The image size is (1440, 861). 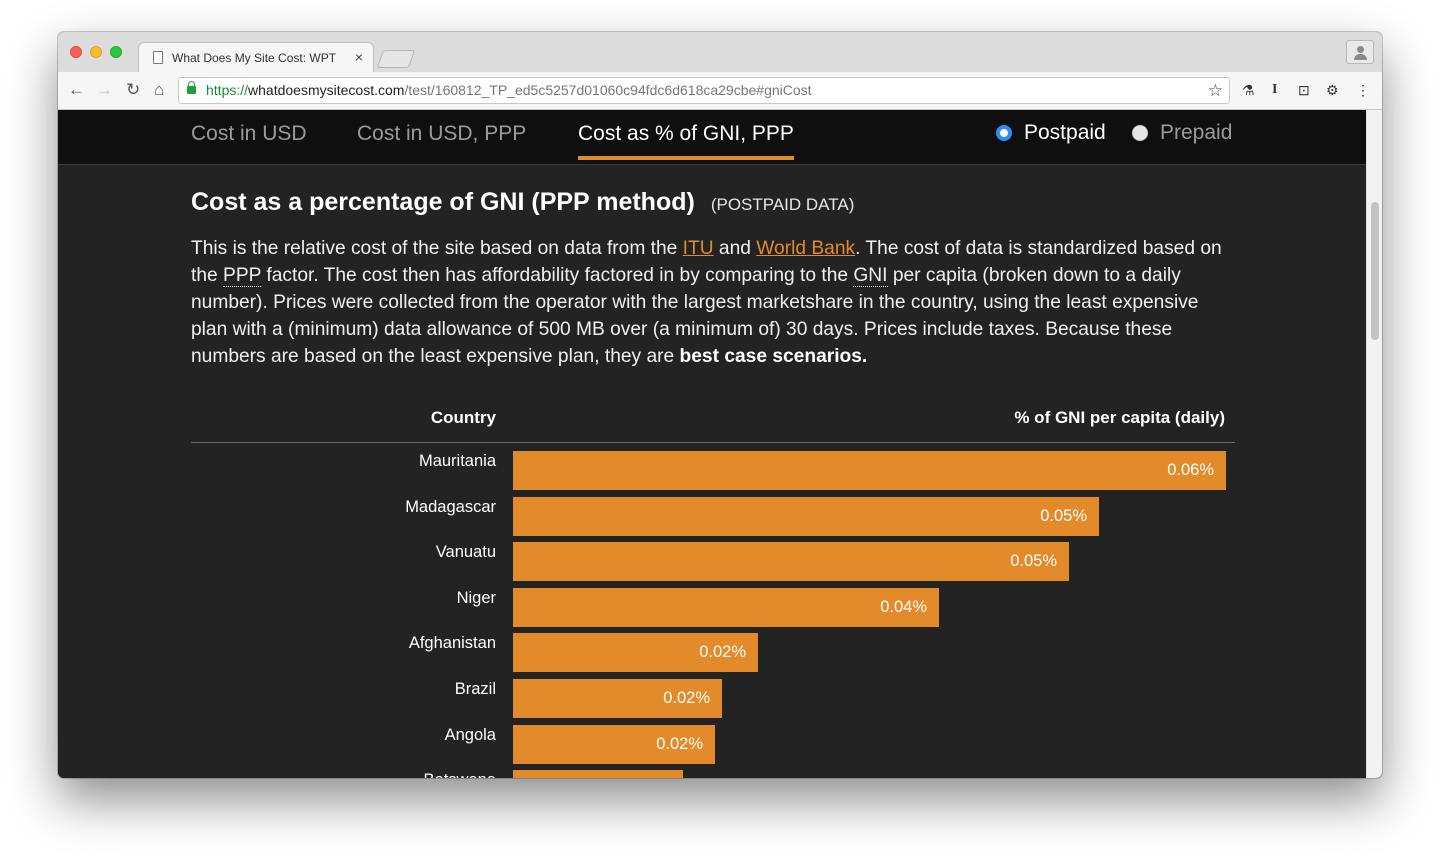 I want to click on country-label: Vanuatu, so click(x=465, y=552).